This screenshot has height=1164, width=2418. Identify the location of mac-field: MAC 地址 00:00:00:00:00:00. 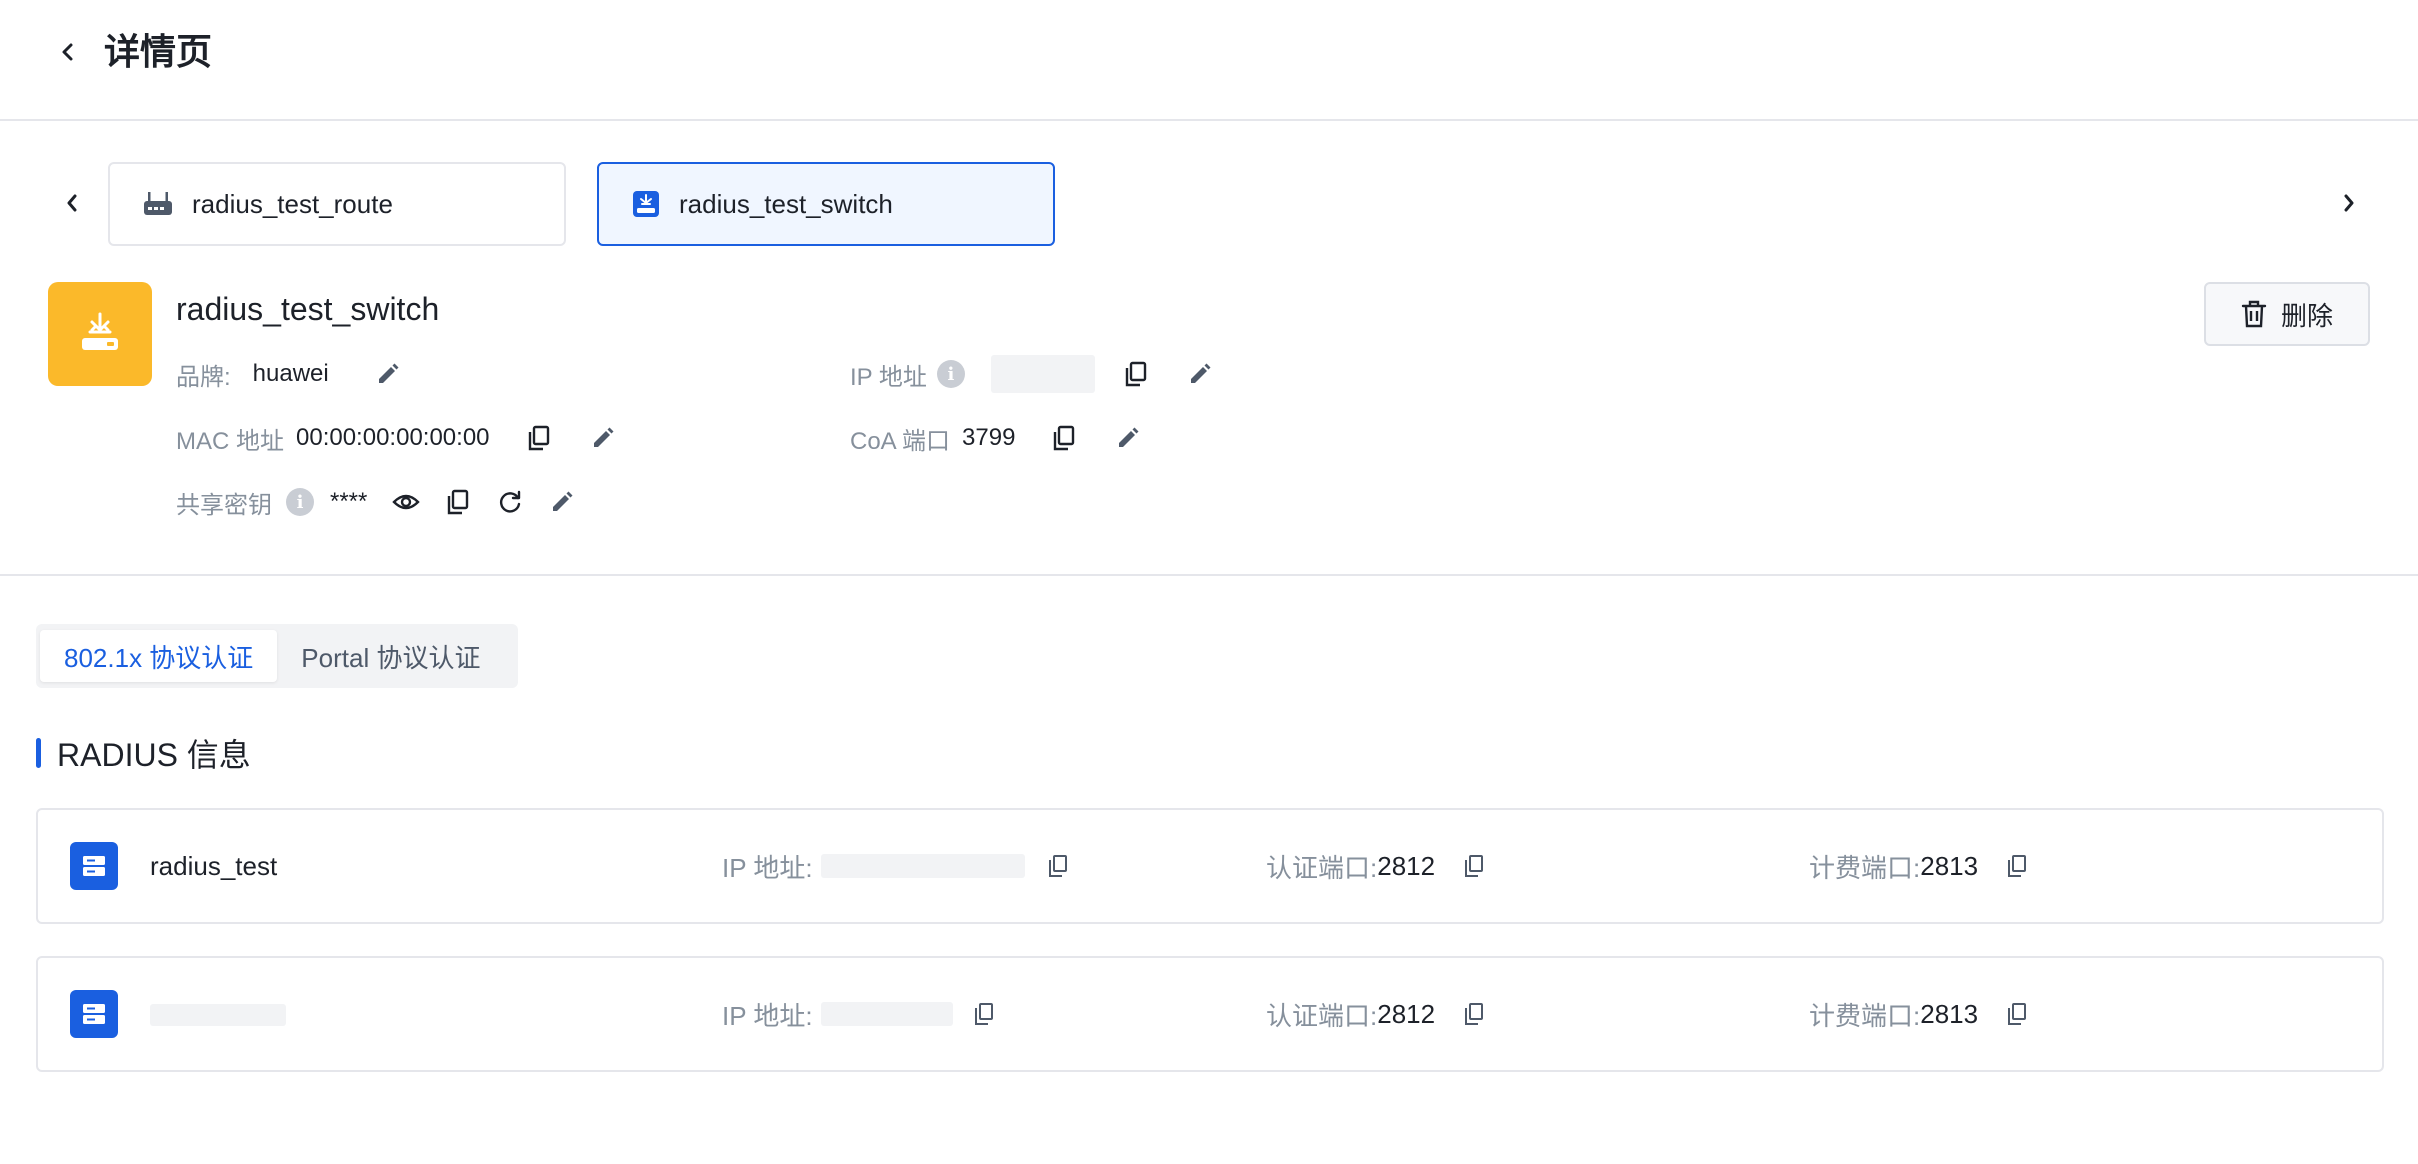
(397, 438).